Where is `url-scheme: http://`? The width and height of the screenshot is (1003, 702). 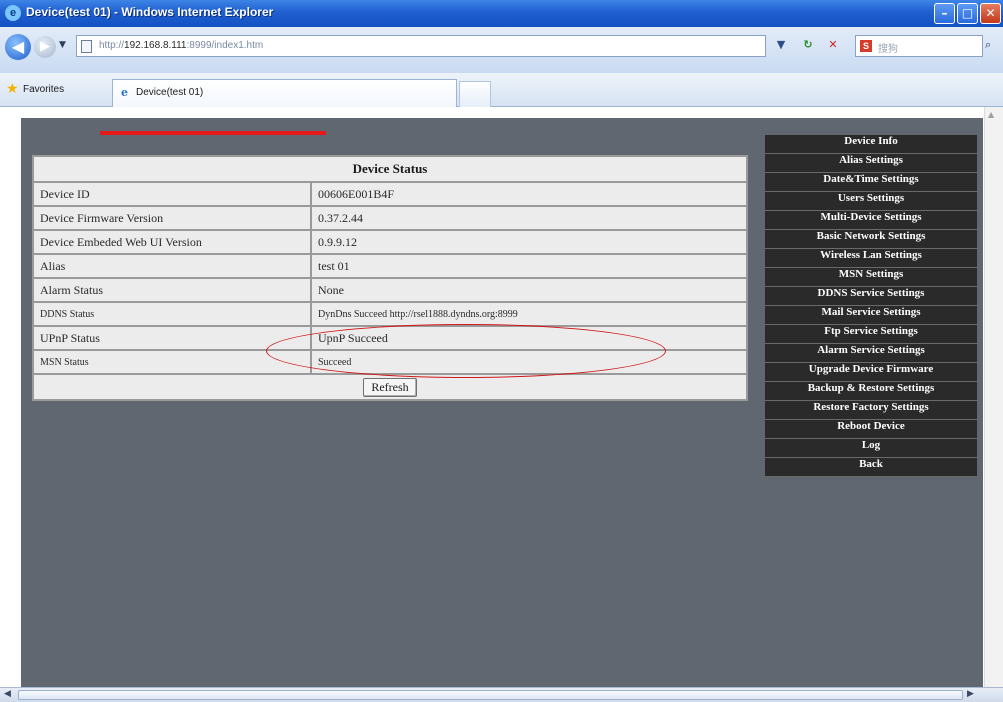 url-scheme: http:// is located at coordinates (112, 45).